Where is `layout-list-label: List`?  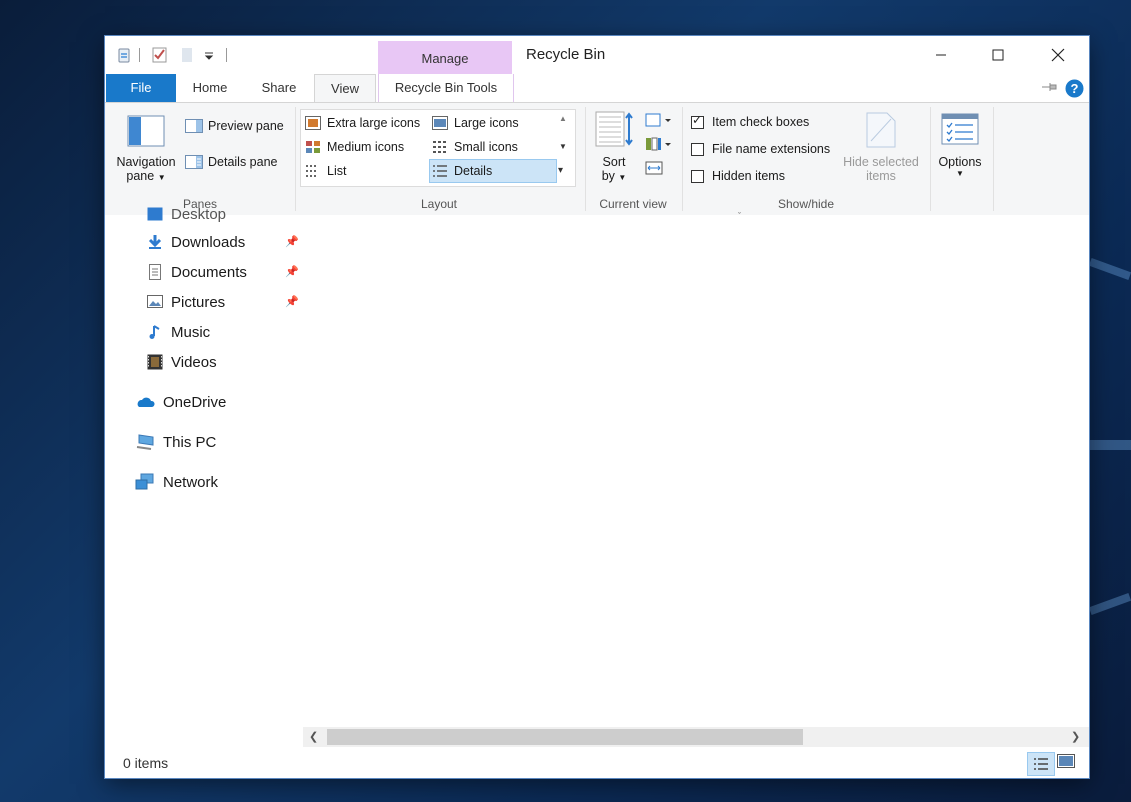 layout-list-label: List is located at coordinates (337, 171).